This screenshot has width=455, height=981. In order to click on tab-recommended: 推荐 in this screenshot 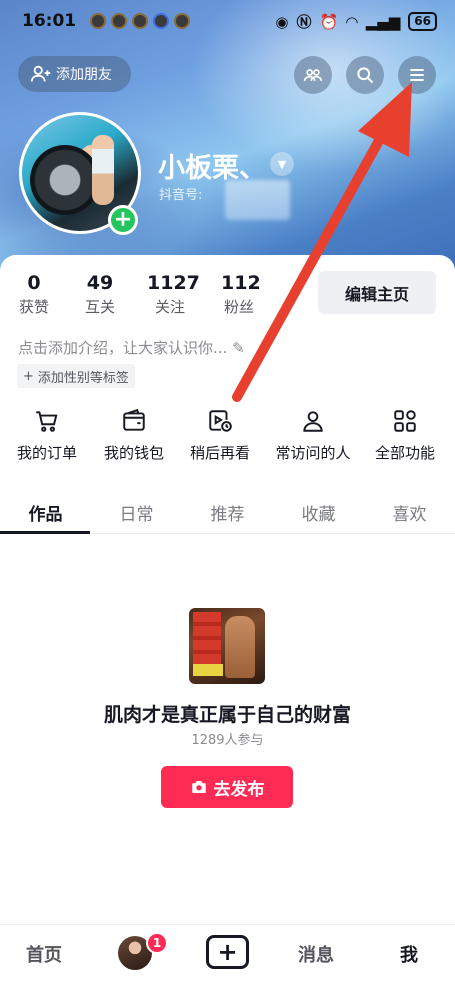, I will do `click(227, 512)`.